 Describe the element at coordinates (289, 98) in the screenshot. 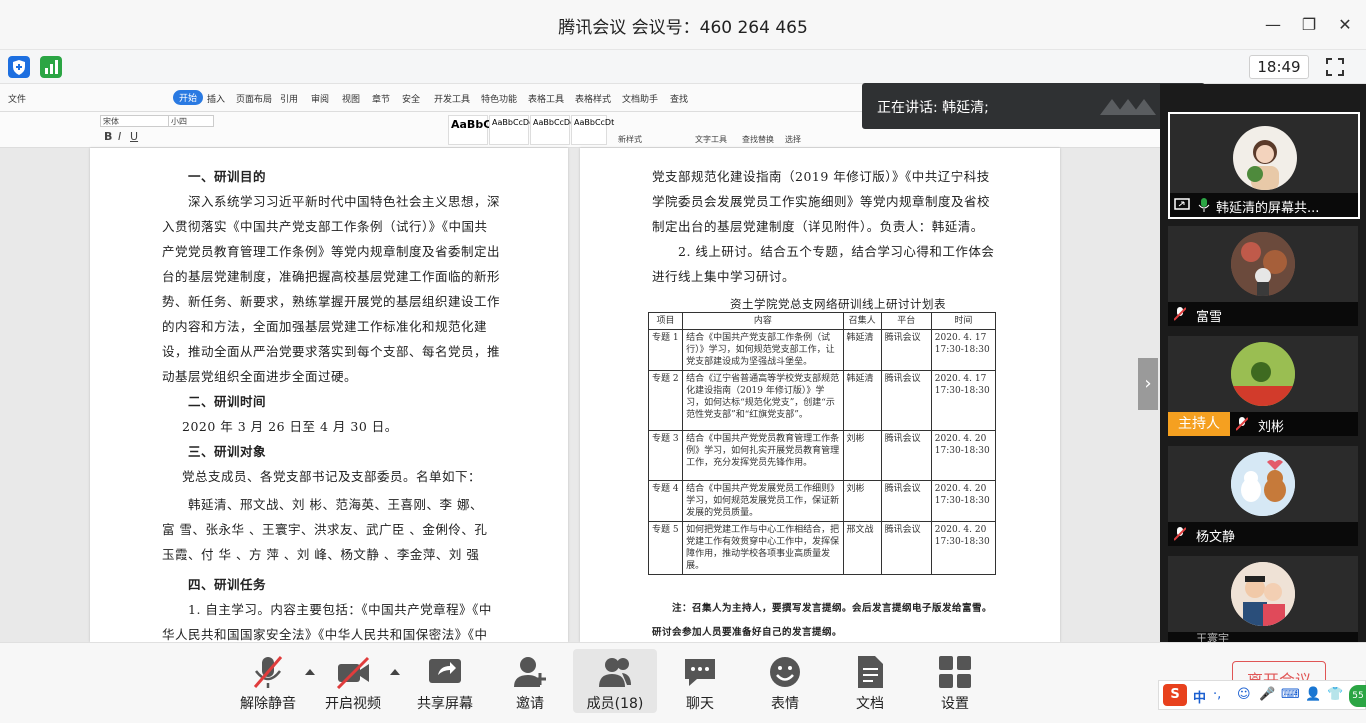

I see `wps-tab-ref: 引用` at that location.